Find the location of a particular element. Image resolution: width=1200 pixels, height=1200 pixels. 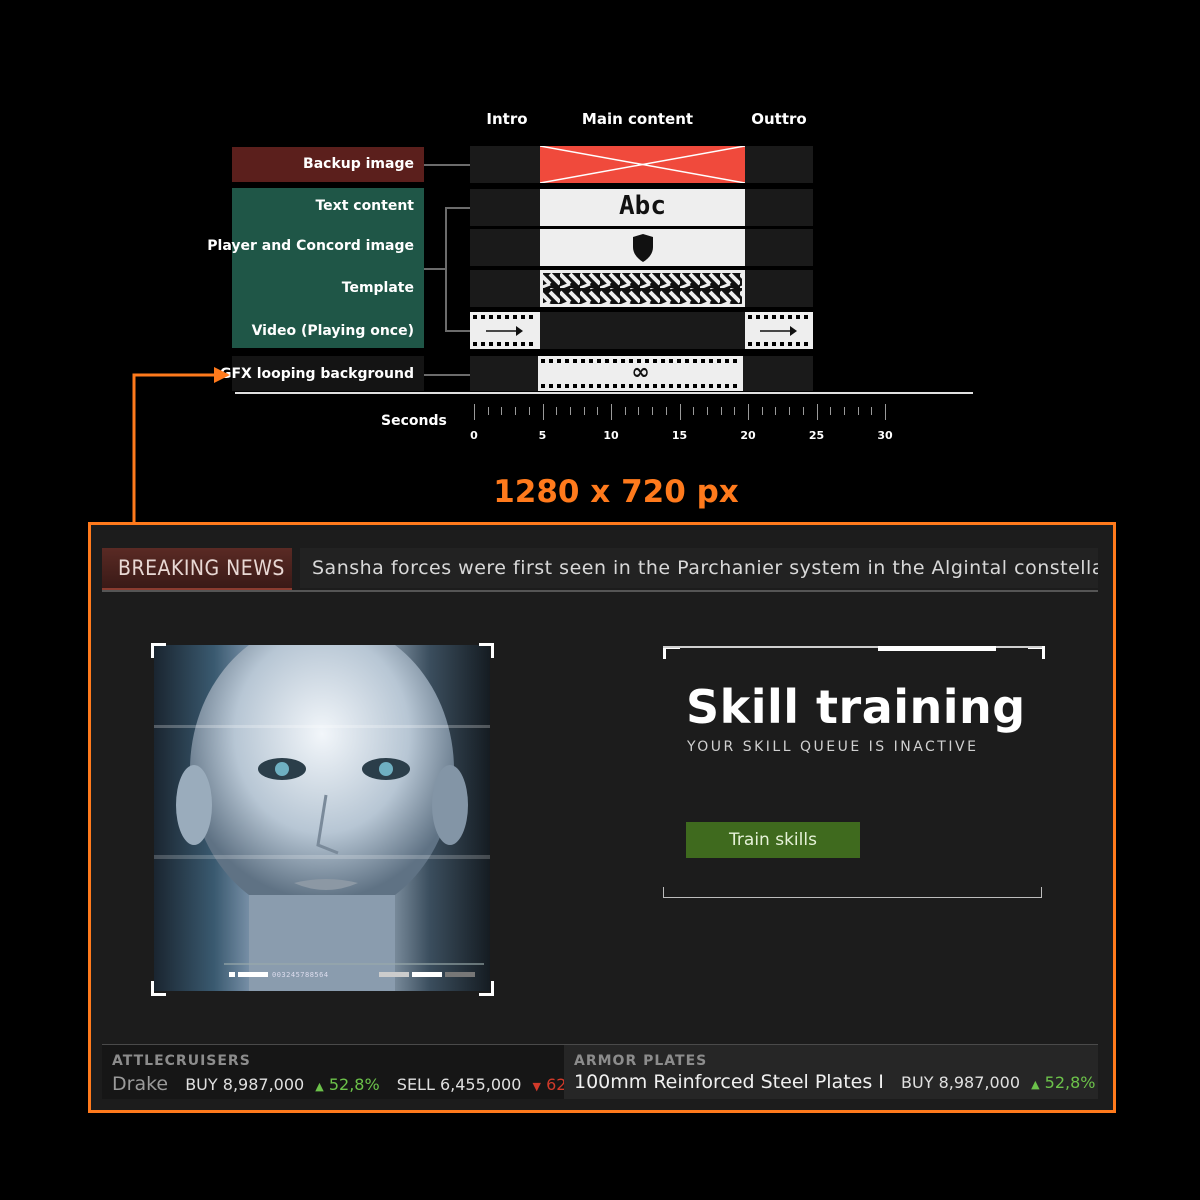

axis-tick-label: 15 is located at coordinates (679, 435).